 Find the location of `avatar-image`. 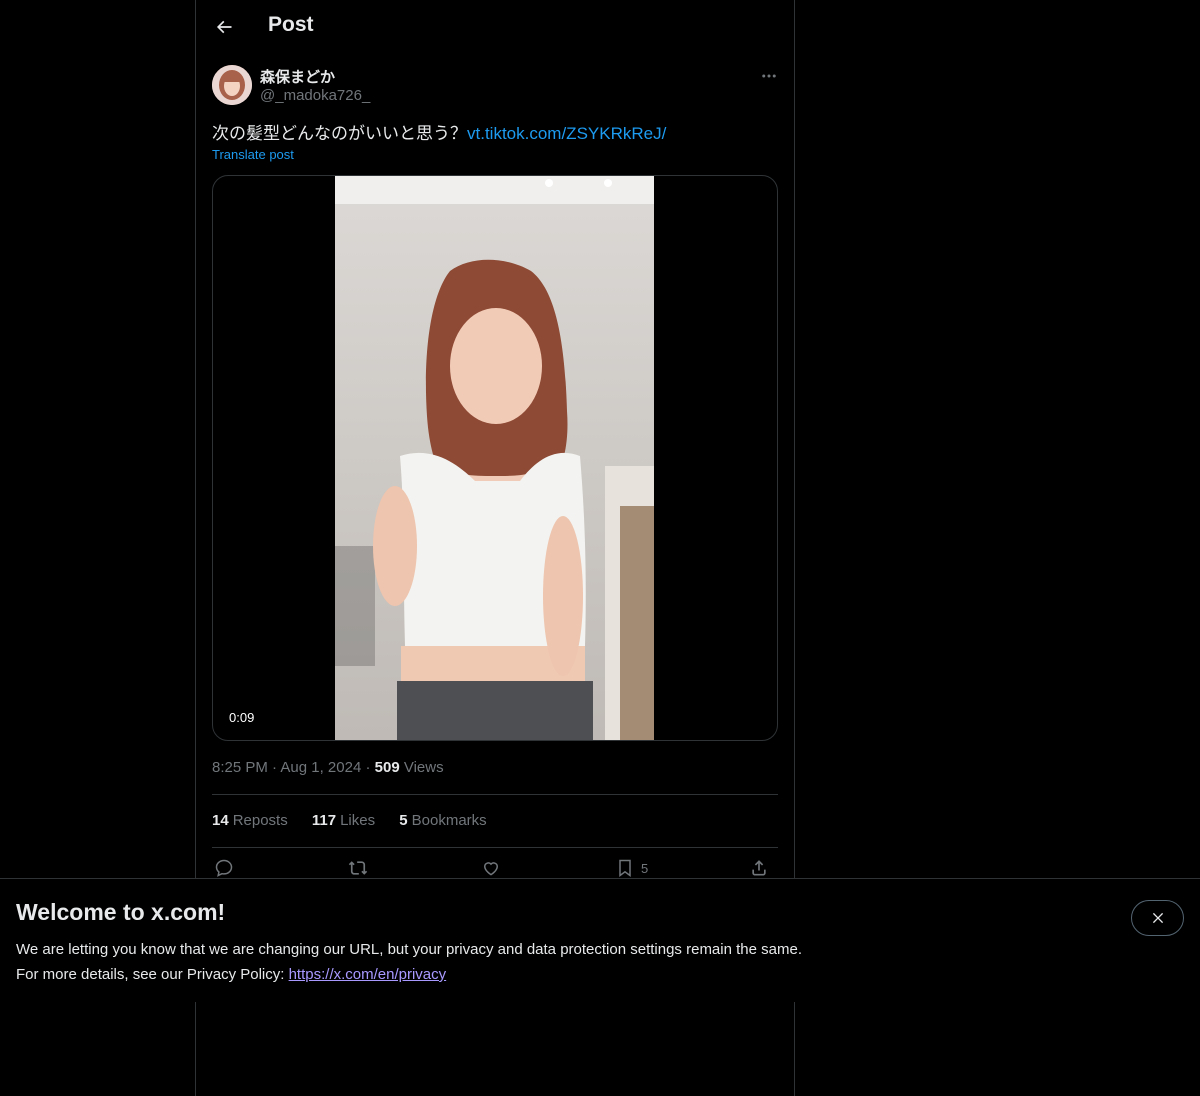

avatar-image is located at coordinates (232, 85).